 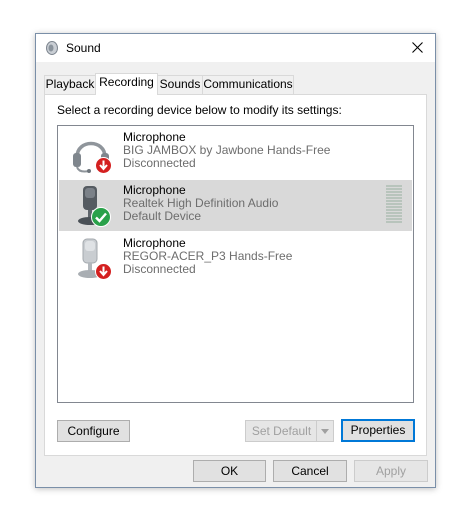 What do you see at coordinates (93, 431) in the screenshot?
I see `configure-button: Configure` at bounding box center [93, 431].